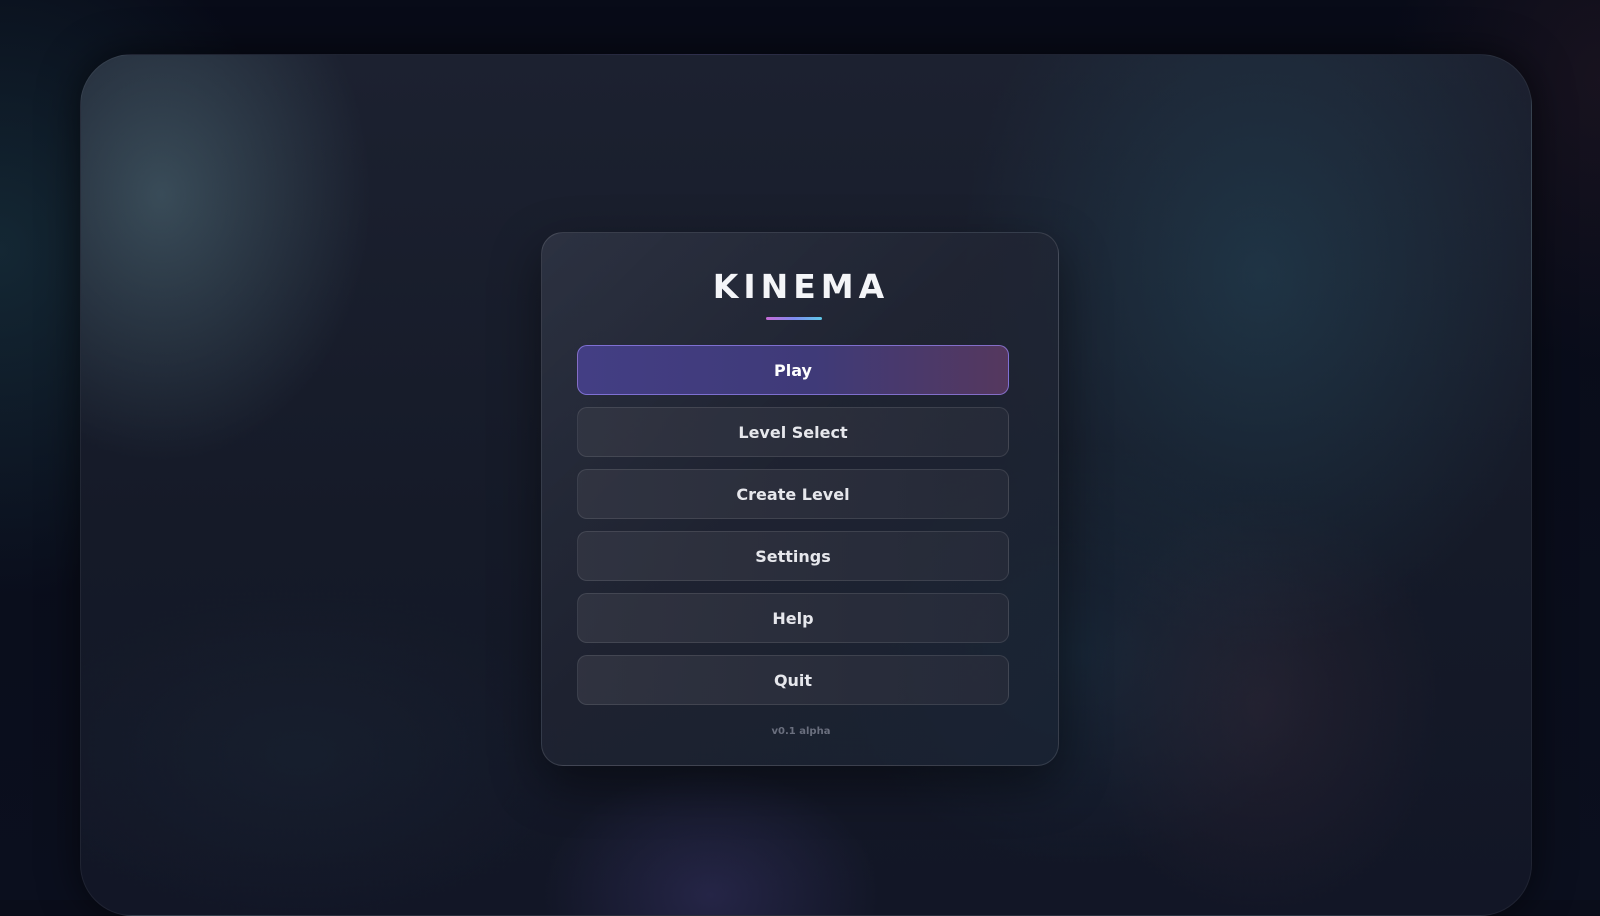 The width and height of the screenshot is (1600, 916). What do you see at coordinates (801, 731) in the screenshot?
I see `version-label: v0.1 alpha` at bounding box center [801, 731].